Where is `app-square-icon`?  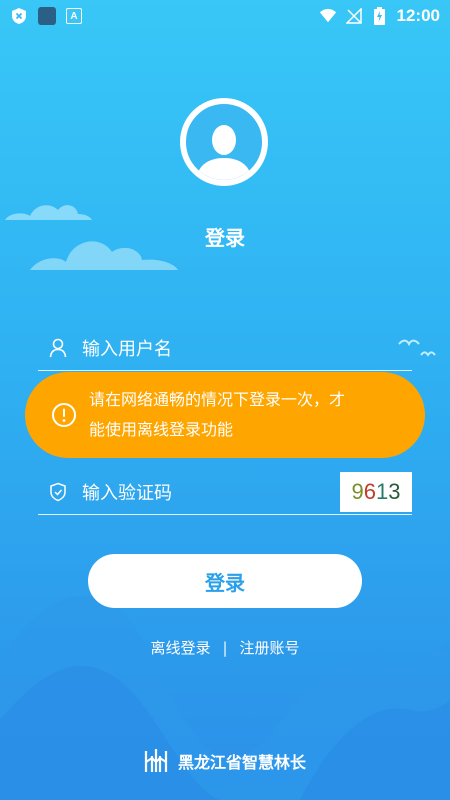 app-square-icon is located at coordinates (47, 16).